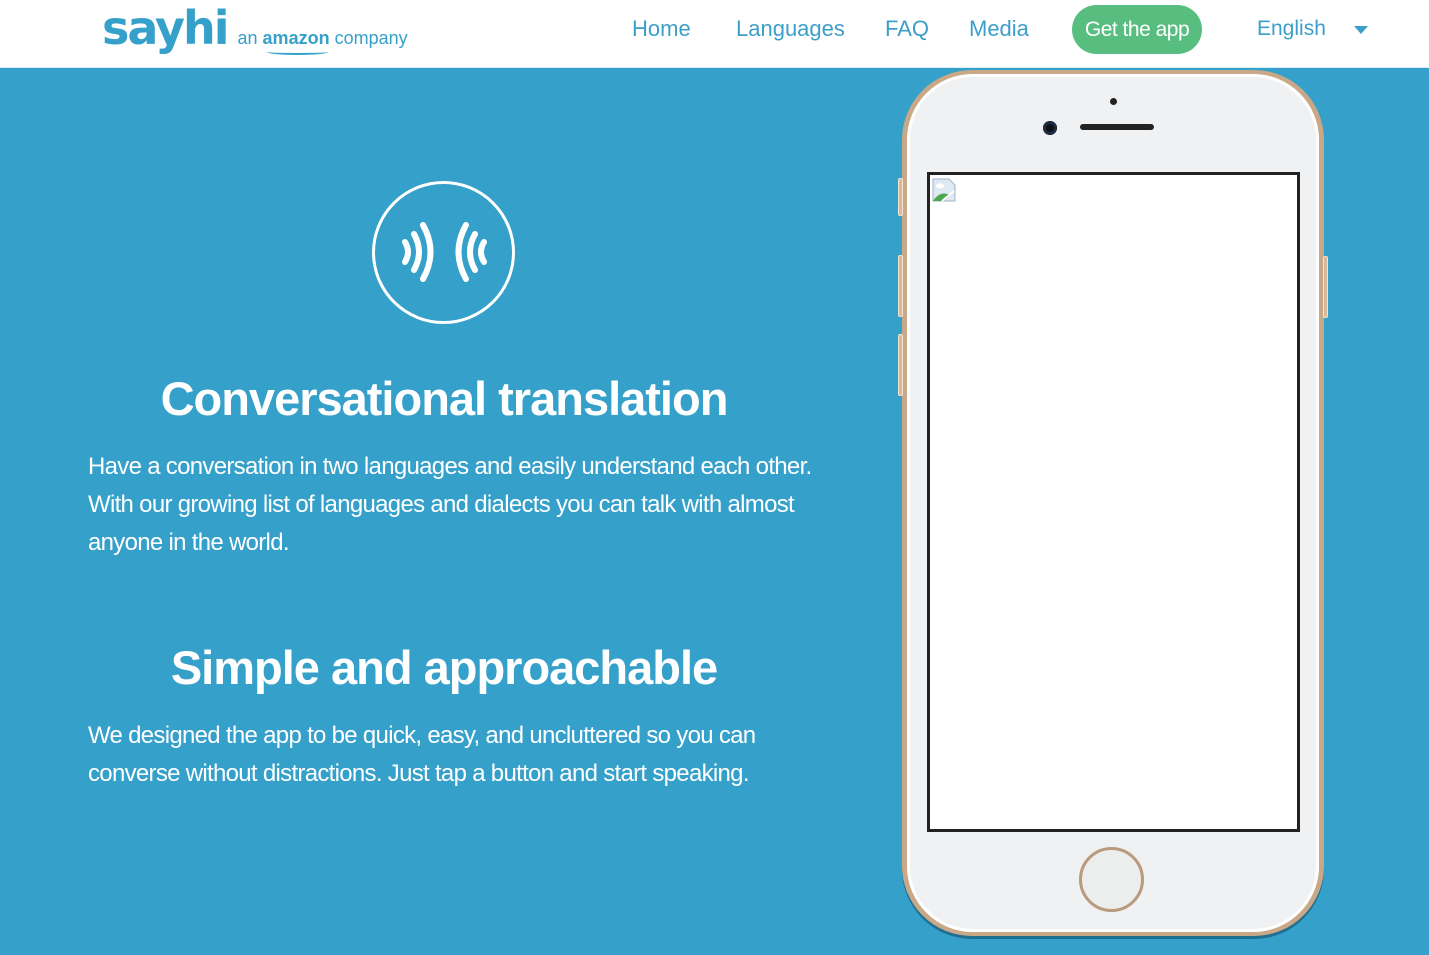 This screenshot has width=1429, height=955. What do you see at coordinates (900, 197) in the screenshot?
I see `phone-mute-switch` at bounding box center [900, 197].